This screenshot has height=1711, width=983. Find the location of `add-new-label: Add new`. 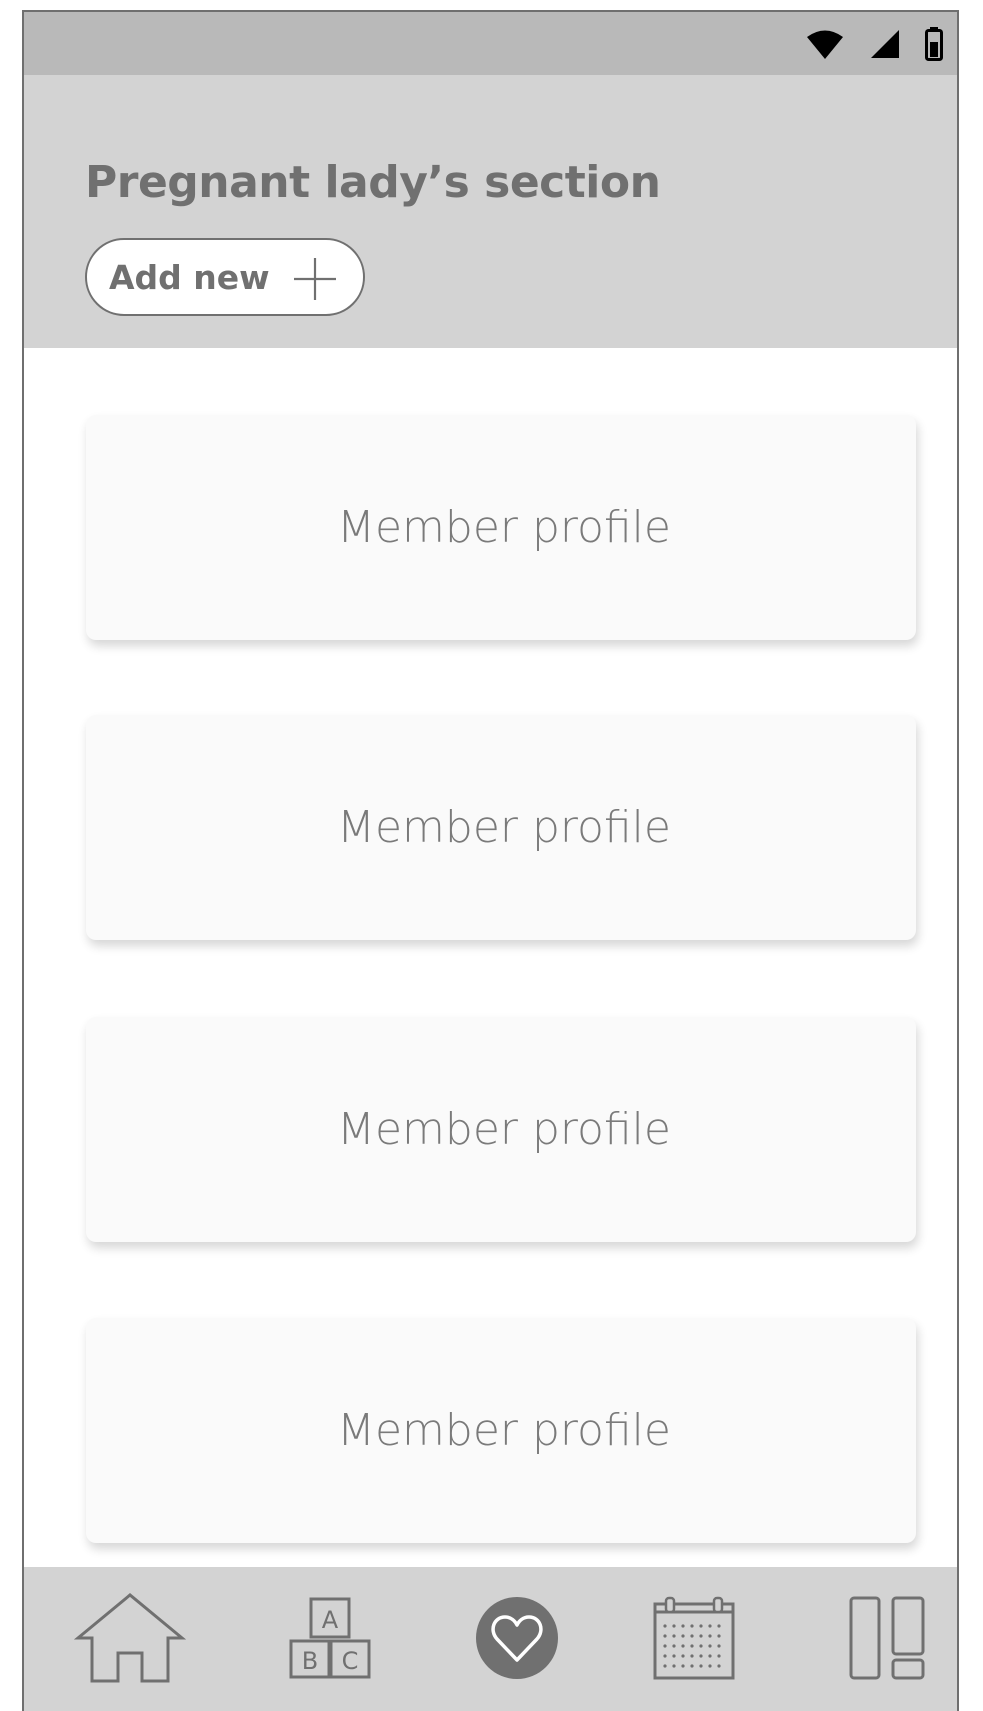

add-new-label: Add new is located at coordinates (189, 277).